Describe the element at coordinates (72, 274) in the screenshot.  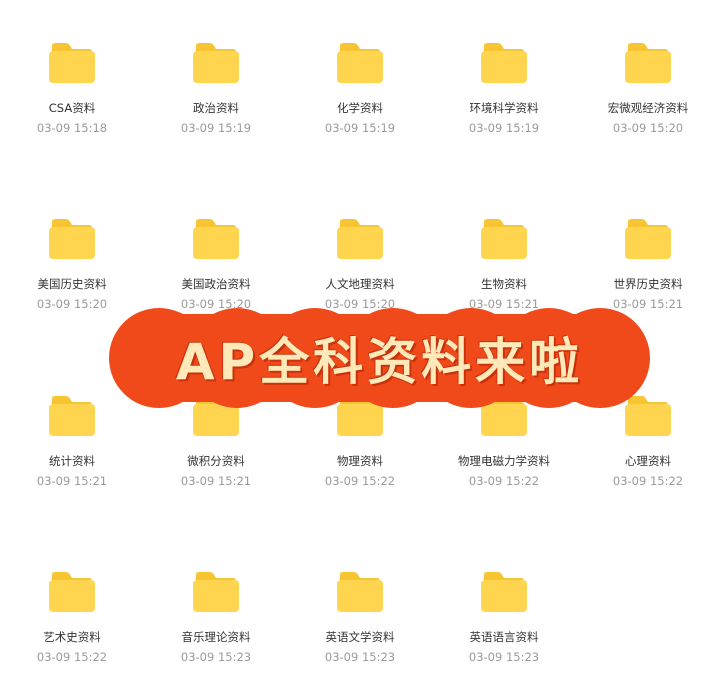
I see `folder-item: 美国历史资料 03-09 15:20` at that location.